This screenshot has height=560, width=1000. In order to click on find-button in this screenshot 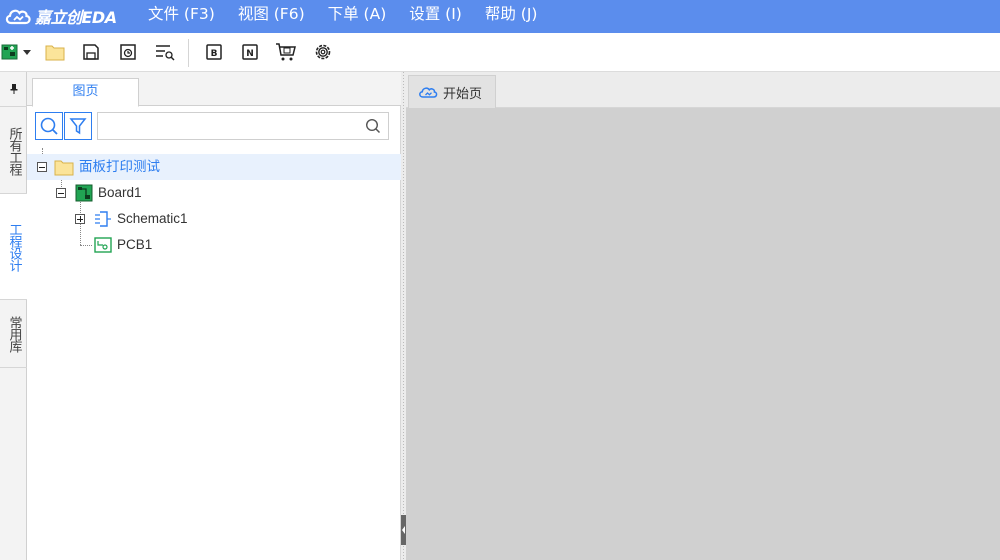, I will do `click(165, 52)`.